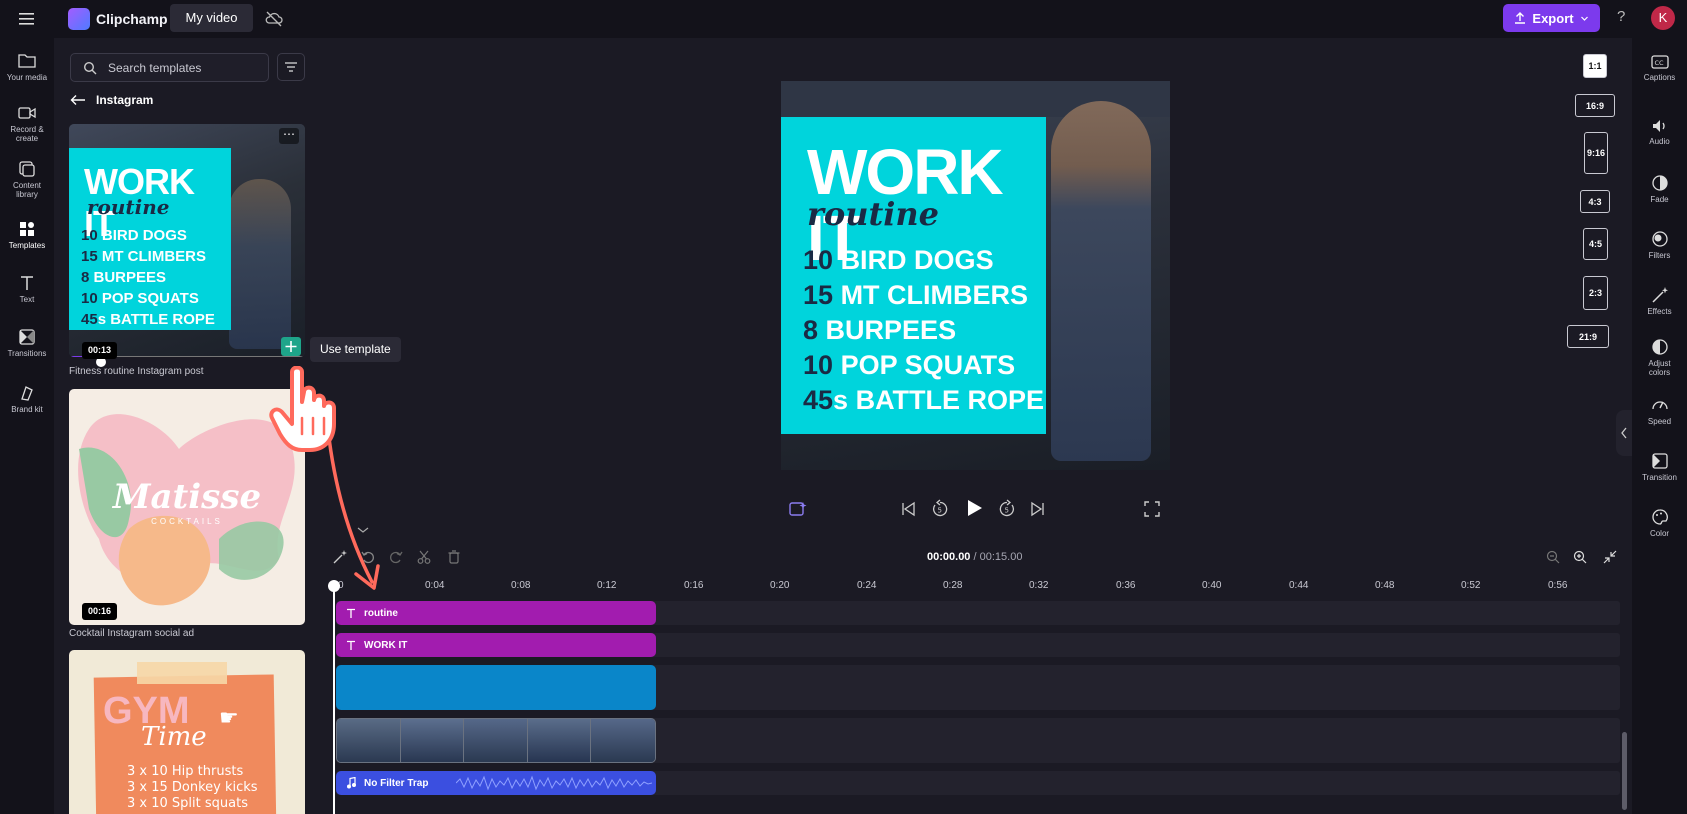 This screenshot has width=1687, height=814. Describe the element at coordinates (1624, 433) in the screenshot. I see `collapse-panel-handle` at that location.